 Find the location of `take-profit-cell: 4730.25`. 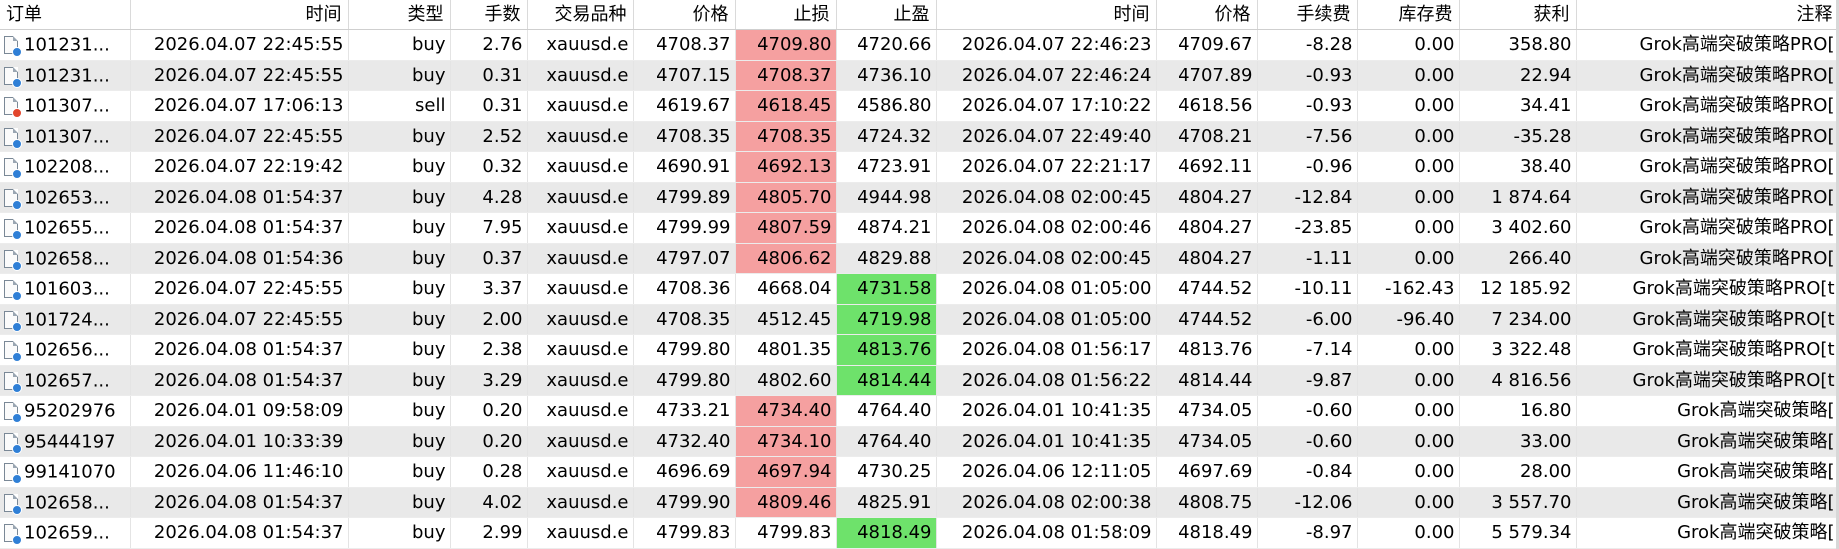

take-profit-cell: 4730.25 is located at coordinates (886, 472).